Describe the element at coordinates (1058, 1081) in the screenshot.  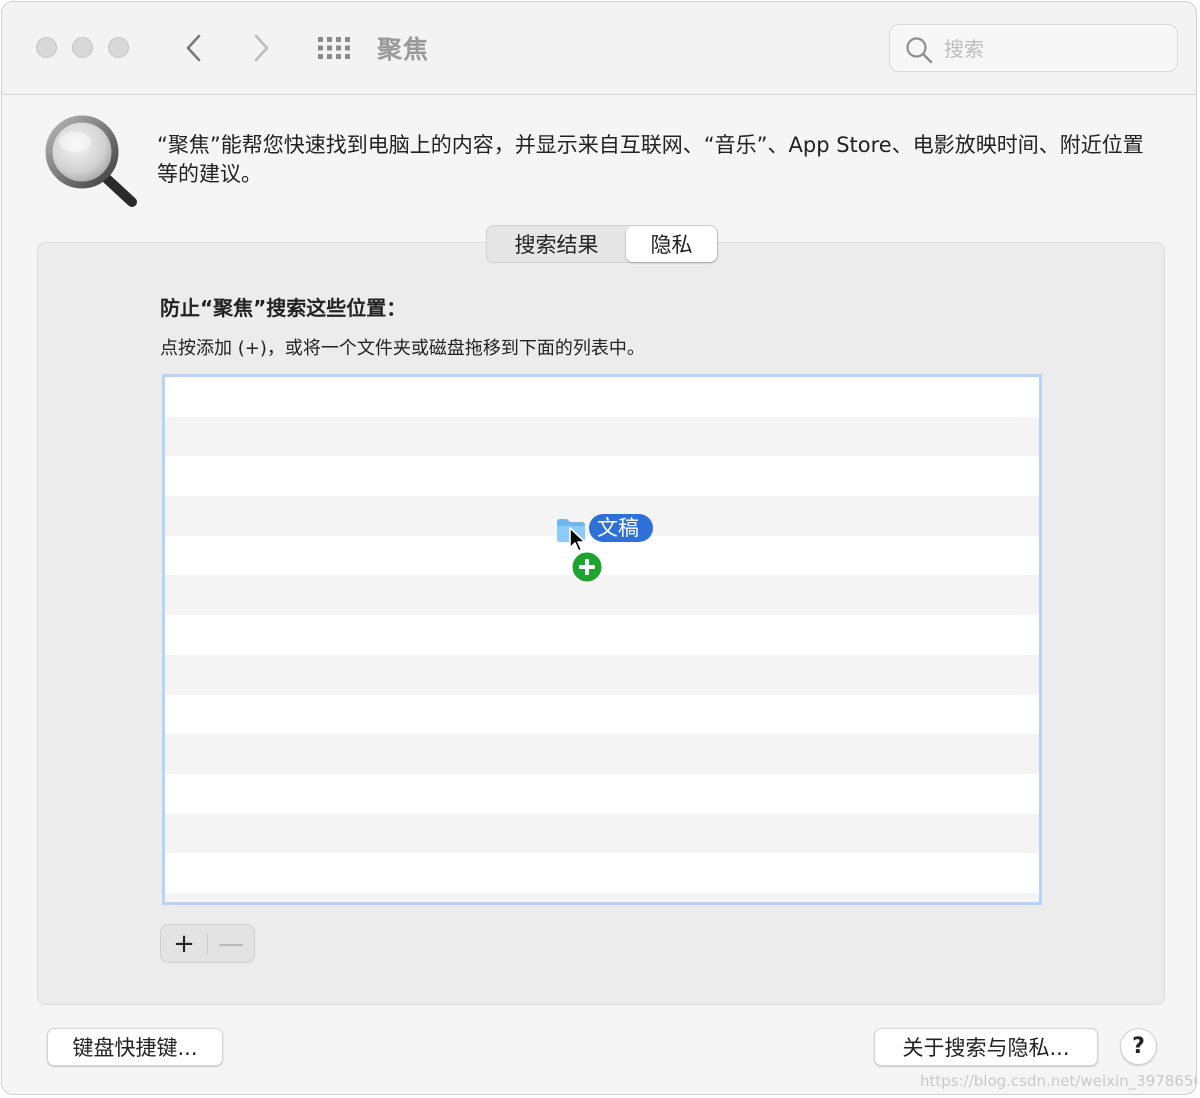
I see `watermark: https://blog.csdn.net/weixin_39786569` at that location.